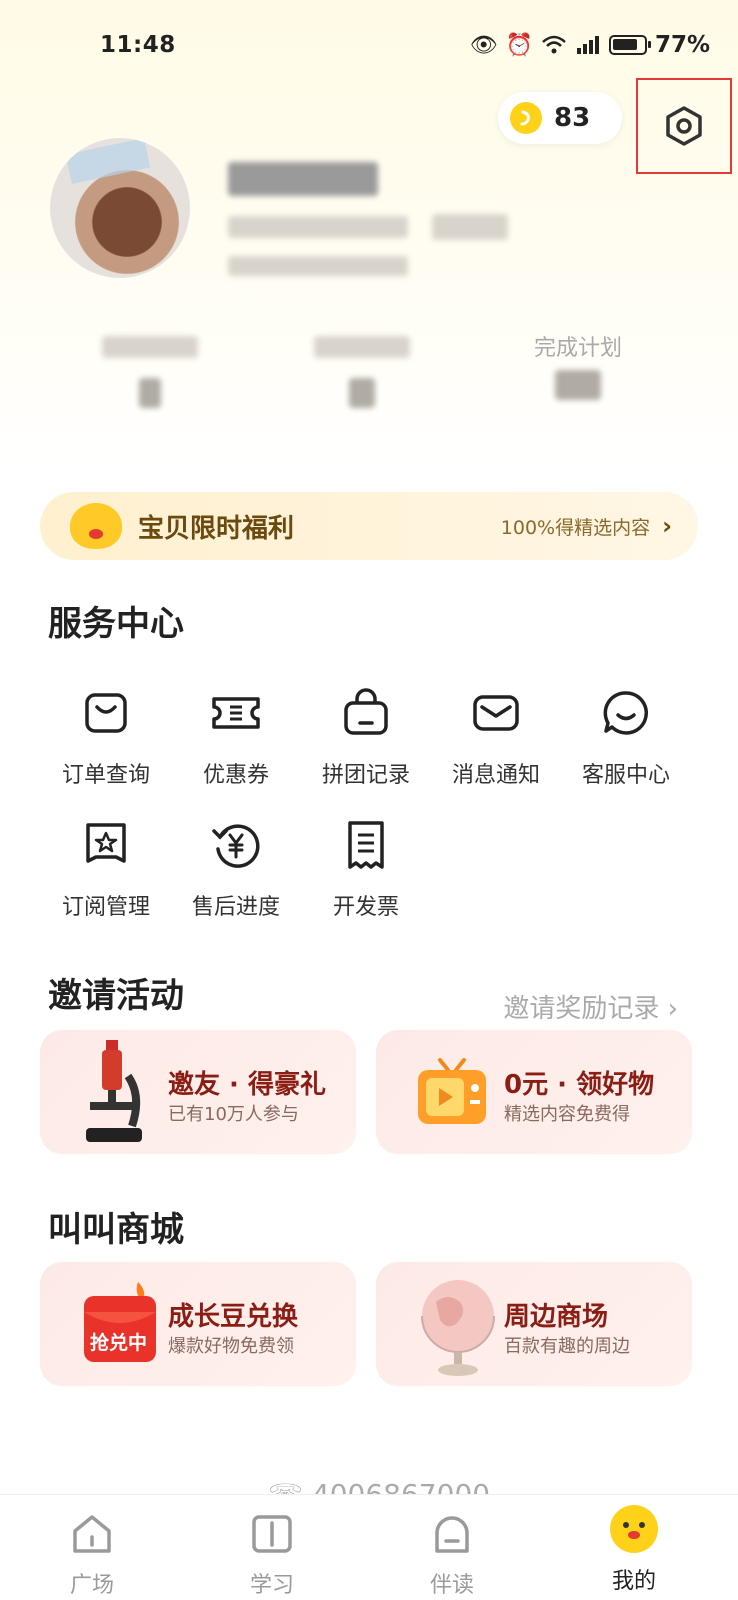 This screenshot has height=1600, width=738. What do you see at coordinates (272, 1555) in the screenshot?
I see `tab-learning: 学习` at bounding box center [272, 1555].